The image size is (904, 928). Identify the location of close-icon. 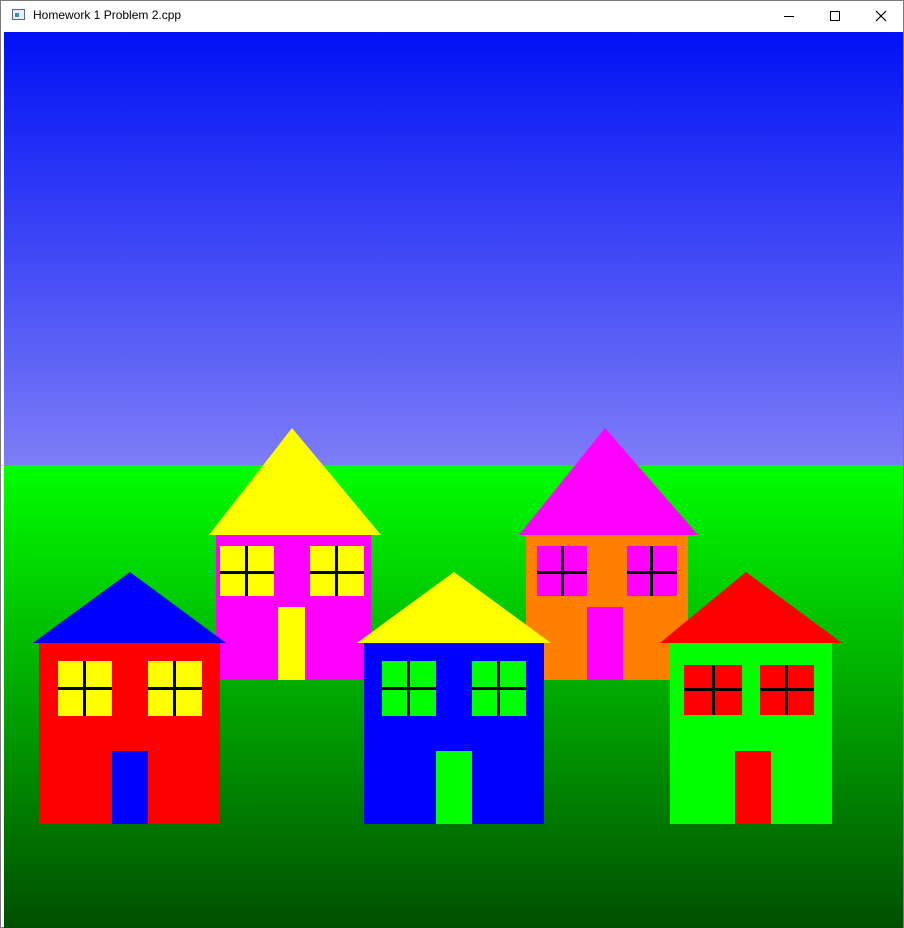
(881, 16).